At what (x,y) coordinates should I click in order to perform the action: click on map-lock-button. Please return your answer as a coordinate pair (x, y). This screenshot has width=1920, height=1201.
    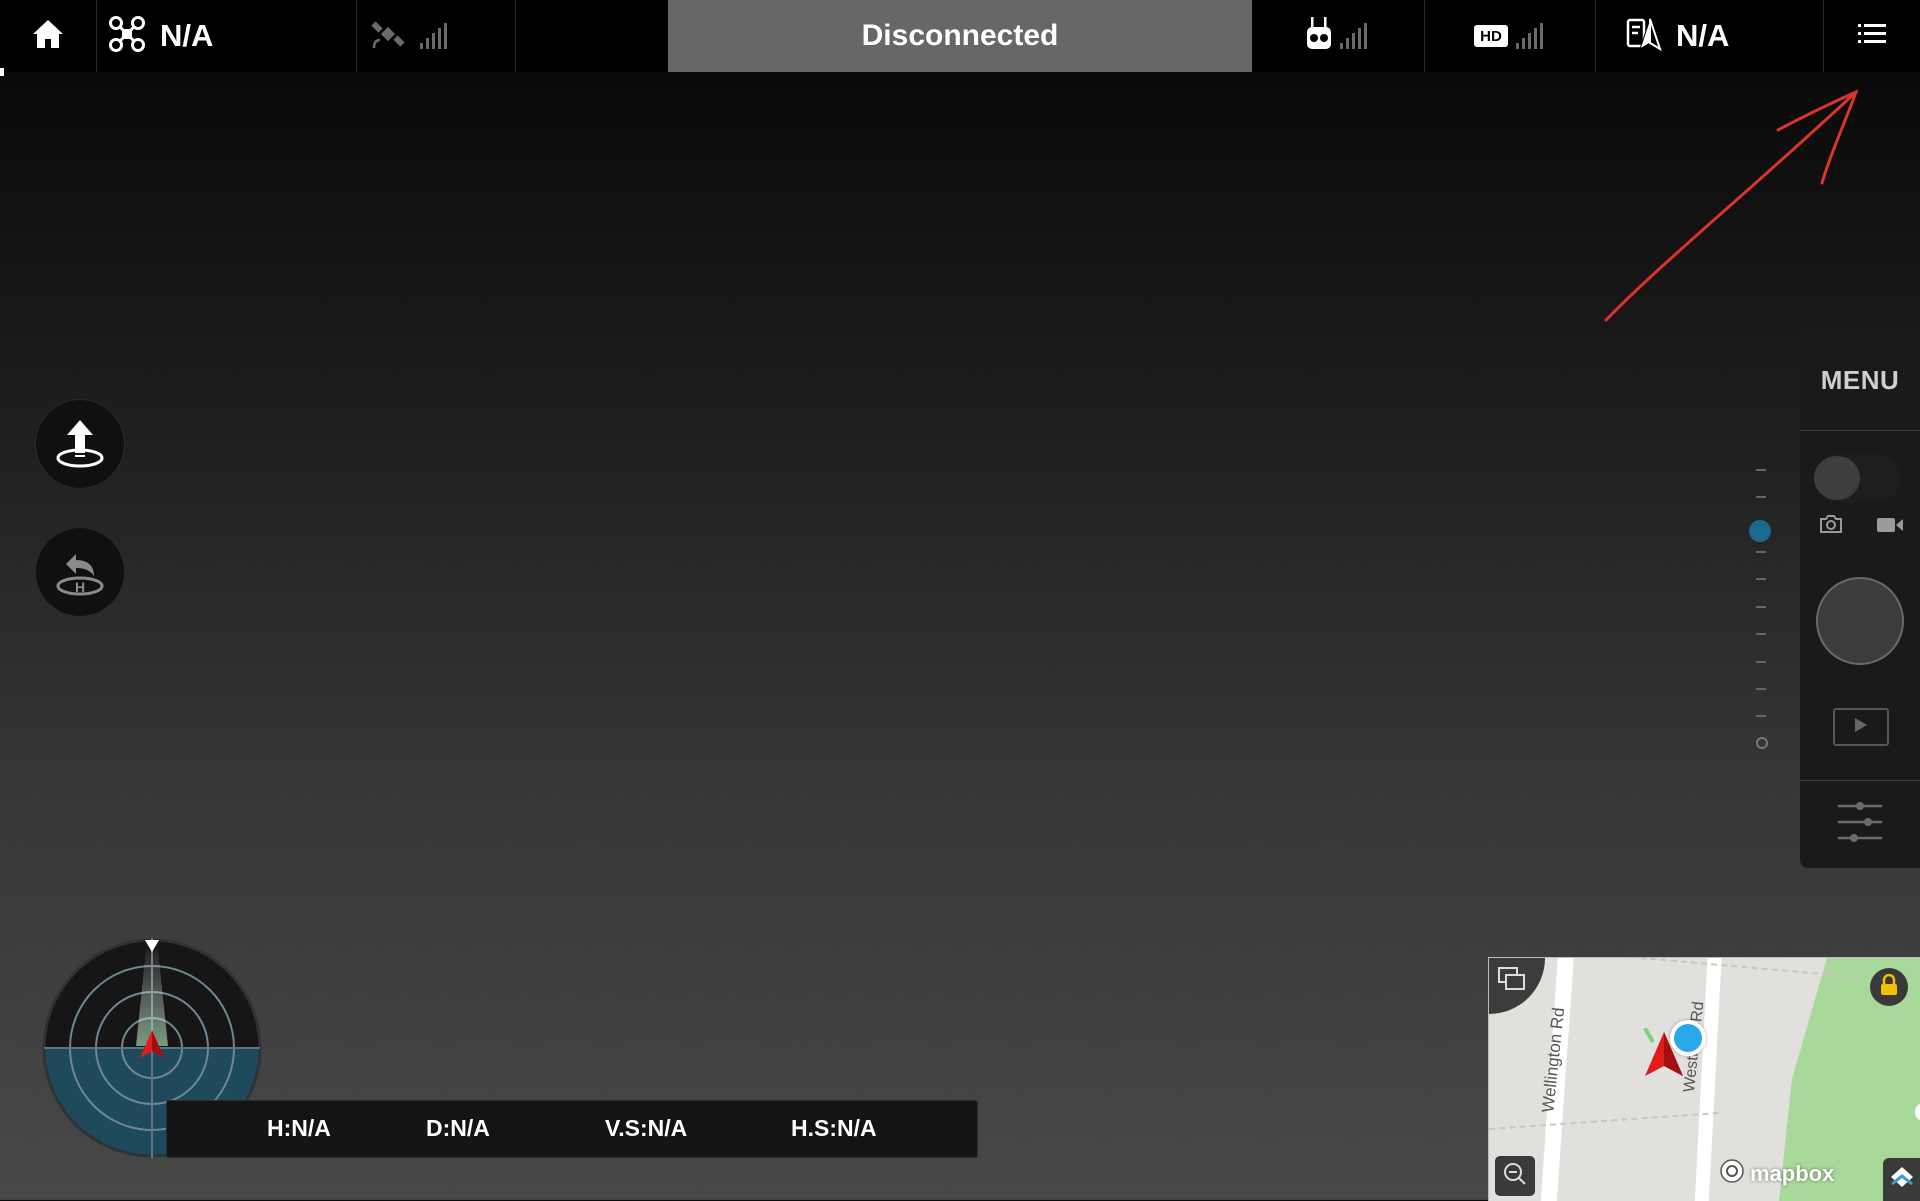
    Looking at the image, I should click on (1889, 987).